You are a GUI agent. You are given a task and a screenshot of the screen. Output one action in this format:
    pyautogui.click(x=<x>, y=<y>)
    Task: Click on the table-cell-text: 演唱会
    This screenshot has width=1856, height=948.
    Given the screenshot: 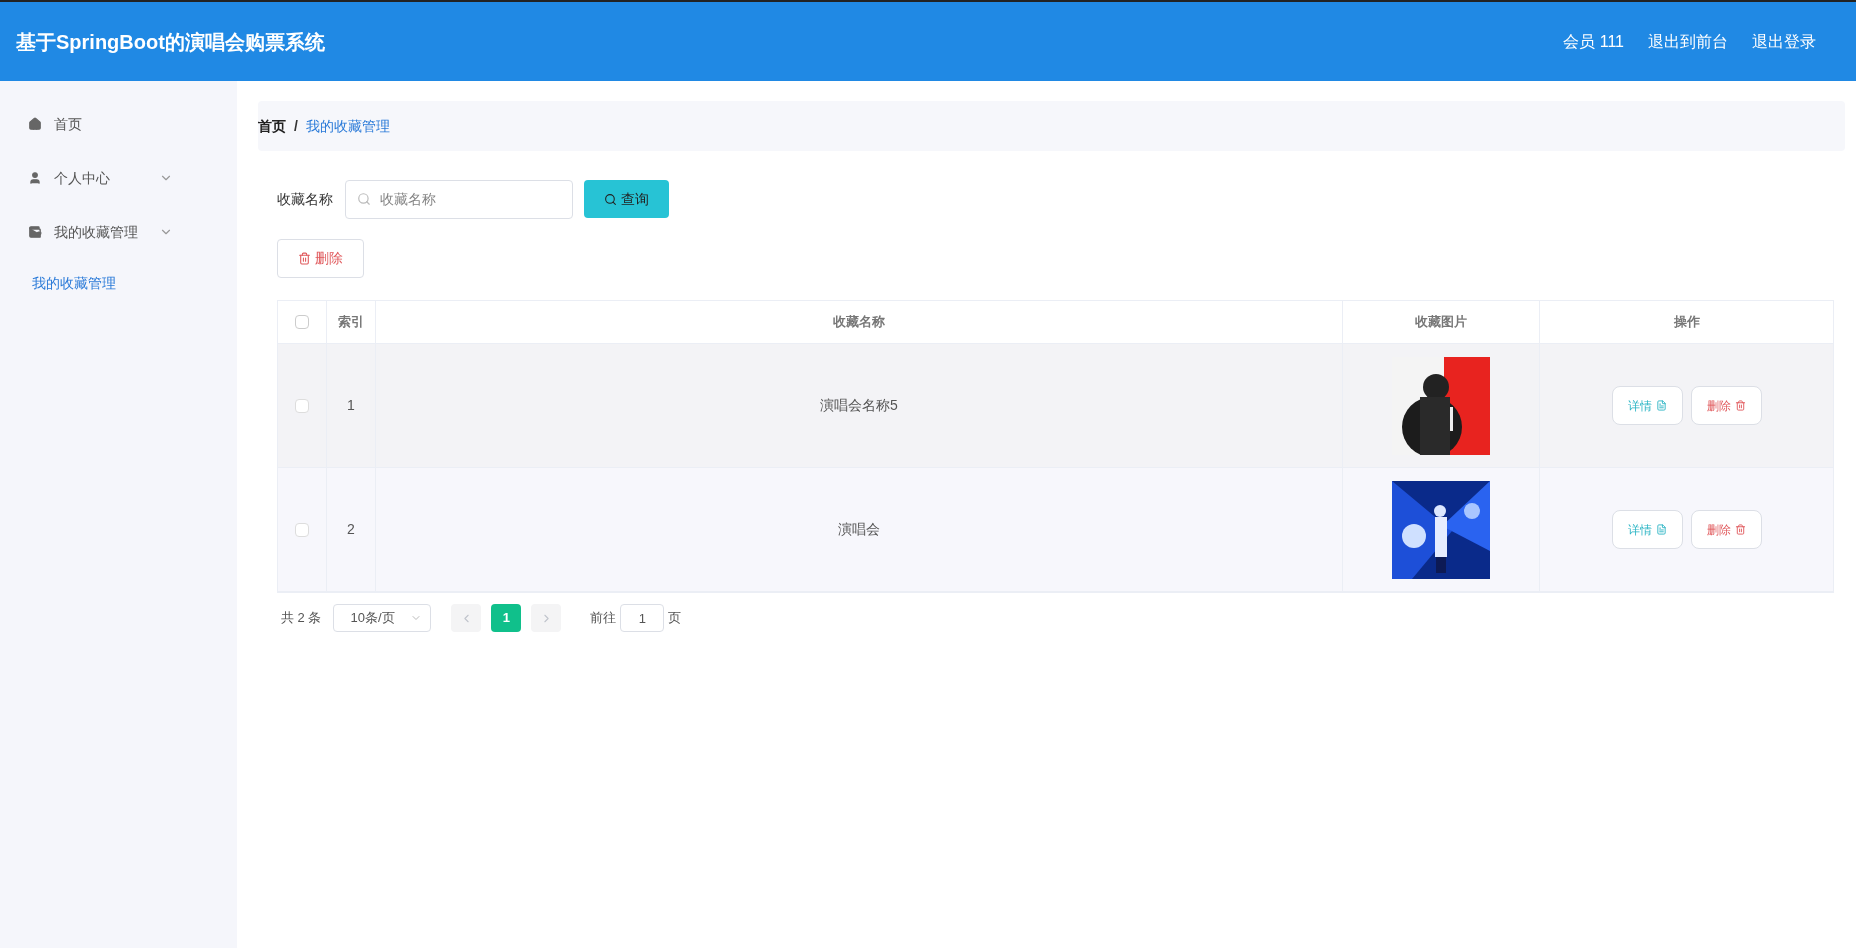 What is the action you would take?
    pyautogui.click(x=859, y=529)
    